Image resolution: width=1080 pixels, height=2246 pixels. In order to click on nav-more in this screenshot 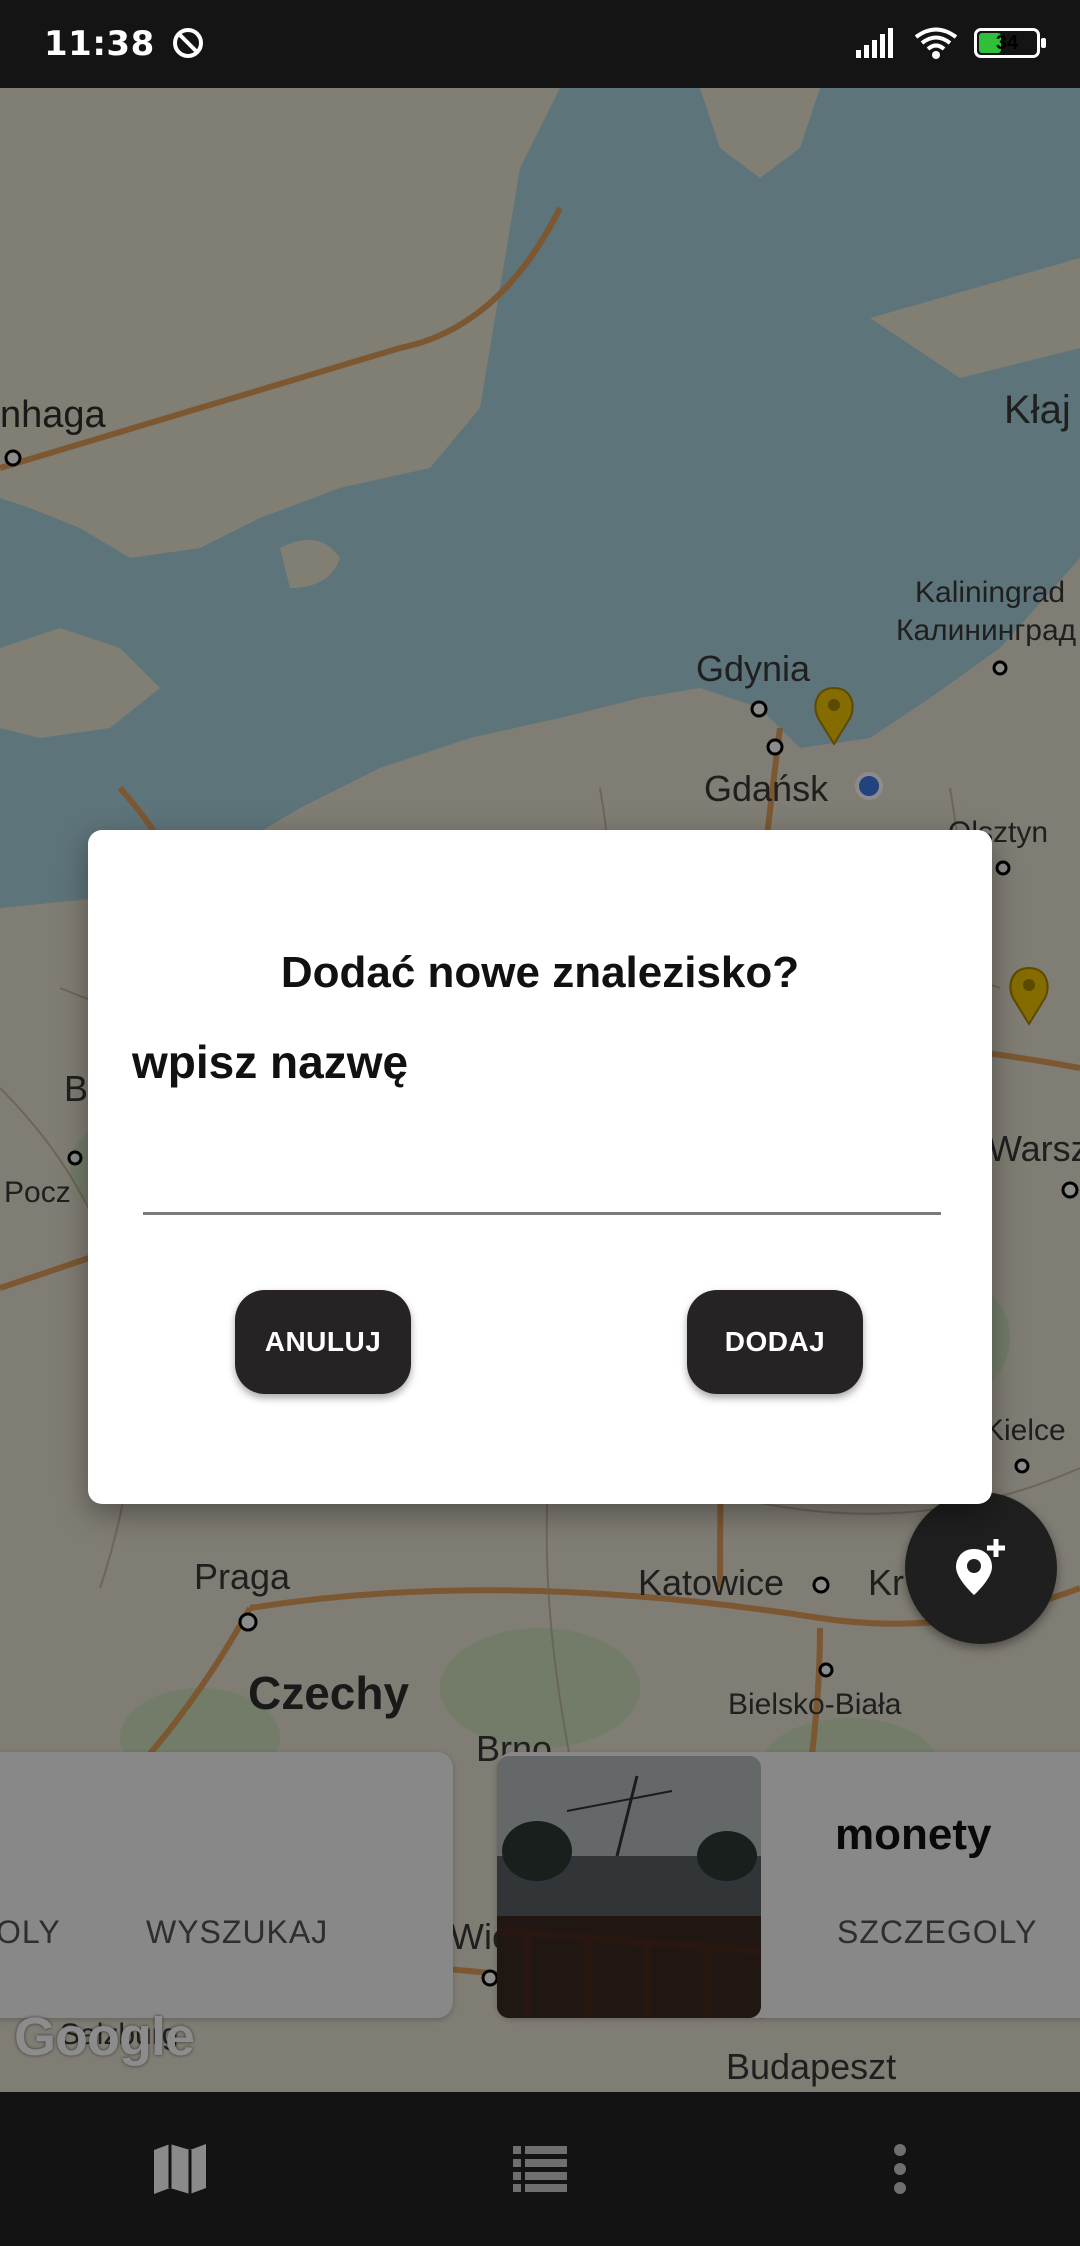, I will do `click(900, 2169)`.